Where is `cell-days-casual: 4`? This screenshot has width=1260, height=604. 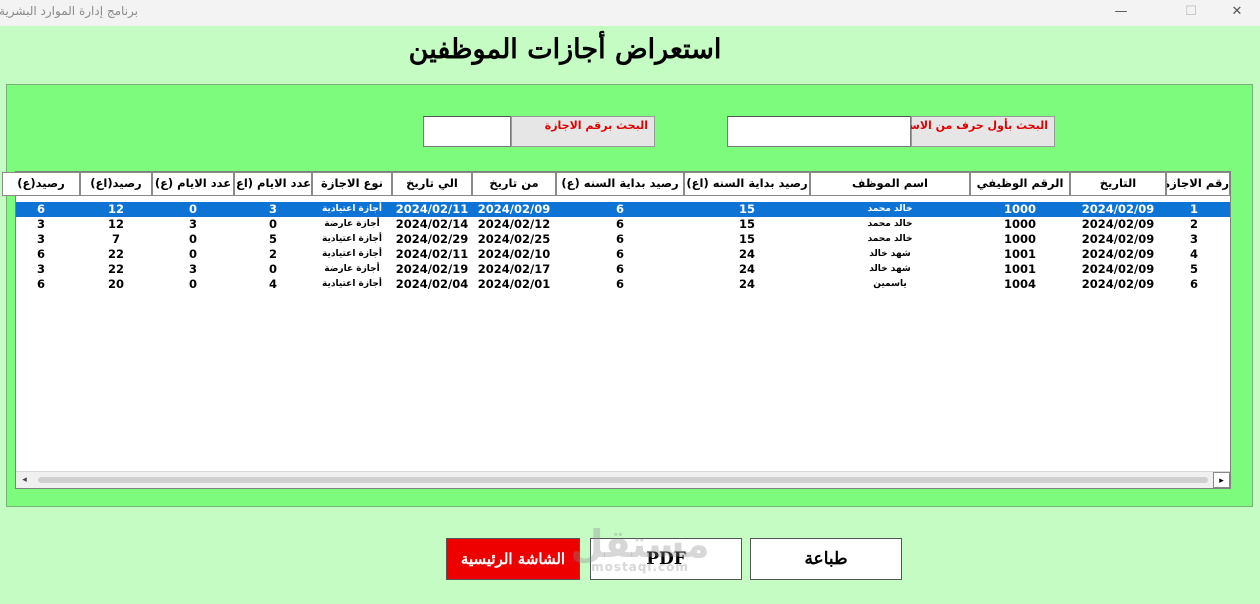
cell-days-casual: 4 is located at coordinates (272, 284).